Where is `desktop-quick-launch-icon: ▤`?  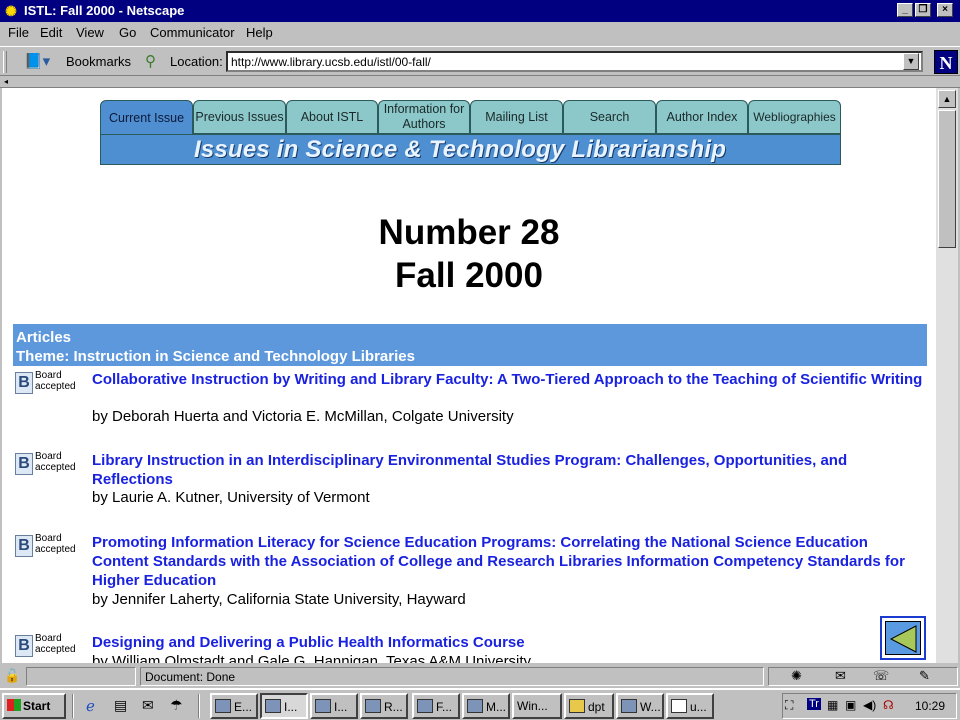 desktop-quick-launch-icon: ▤ is located at coordinates (120, 705).